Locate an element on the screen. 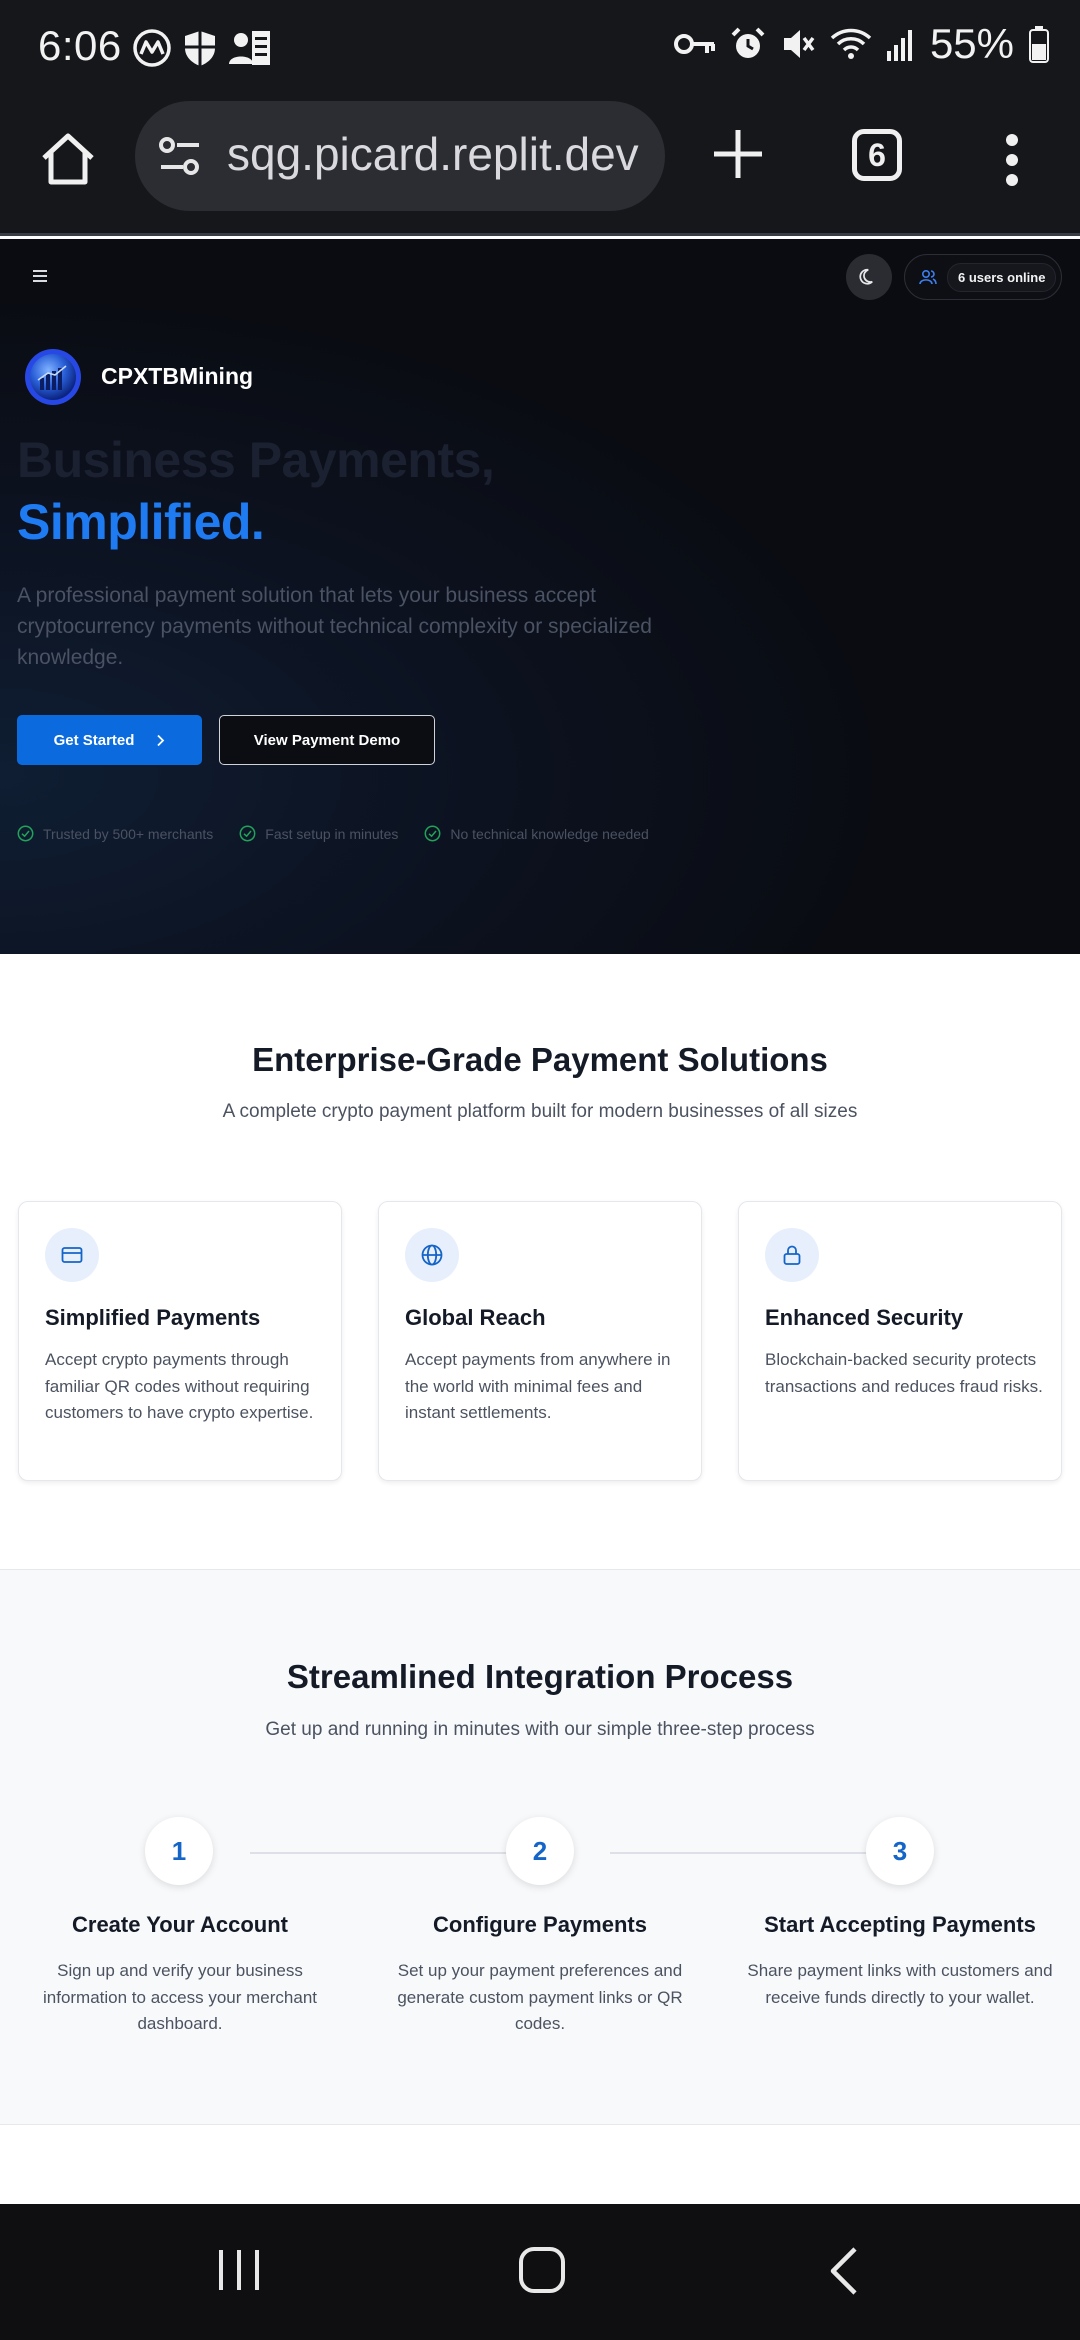 The image size is (1080, 2340). step-number: 1 is located at coordinates (179, 1851).